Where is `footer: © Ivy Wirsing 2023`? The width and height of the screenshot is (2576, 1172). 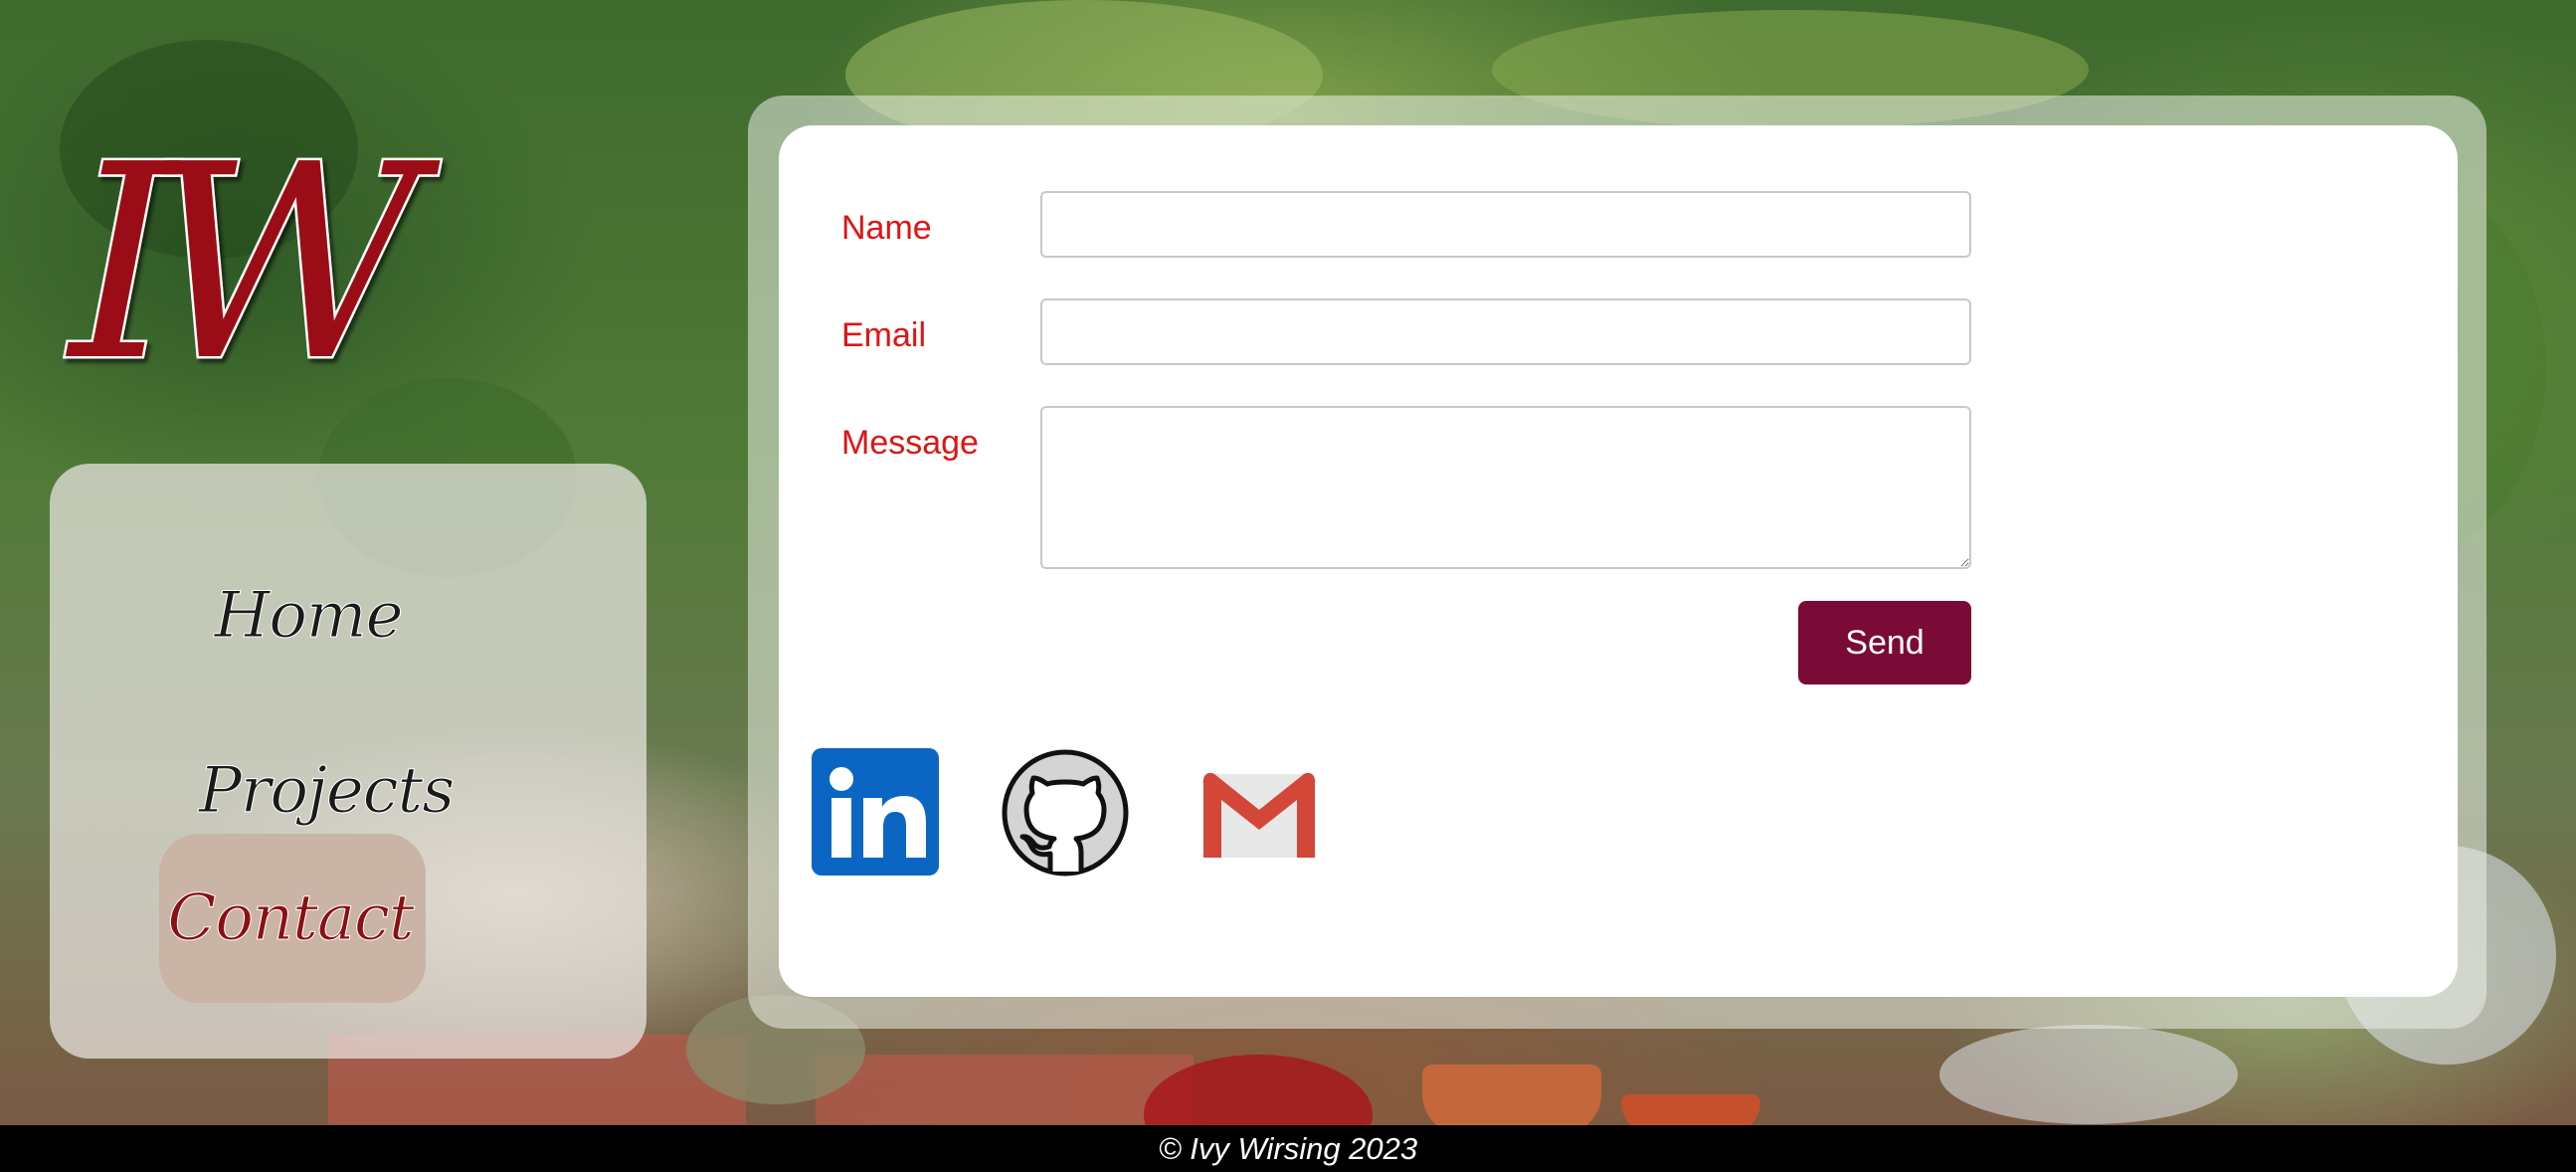
footer: © Ivy Wirsing 2023 is located at coordinates (1288, 1148).